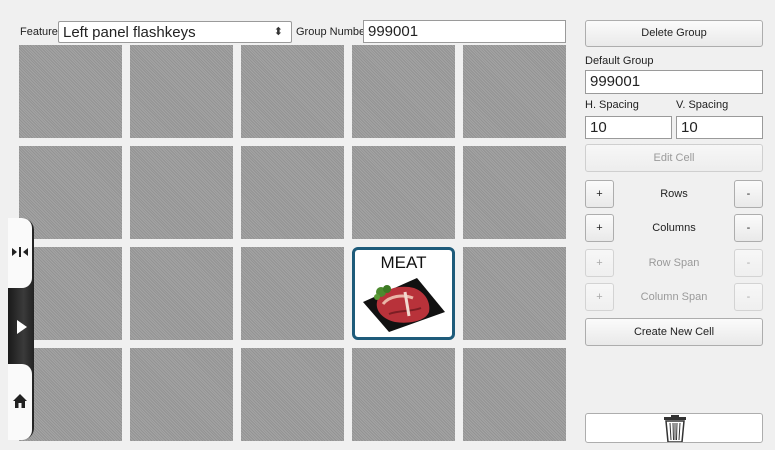 The height and width of the screenshot is (450, 775). Describe the element at coordinates (674, 158) in the screenshot. I see `edit-cell-button: Edit Cell` at that location.